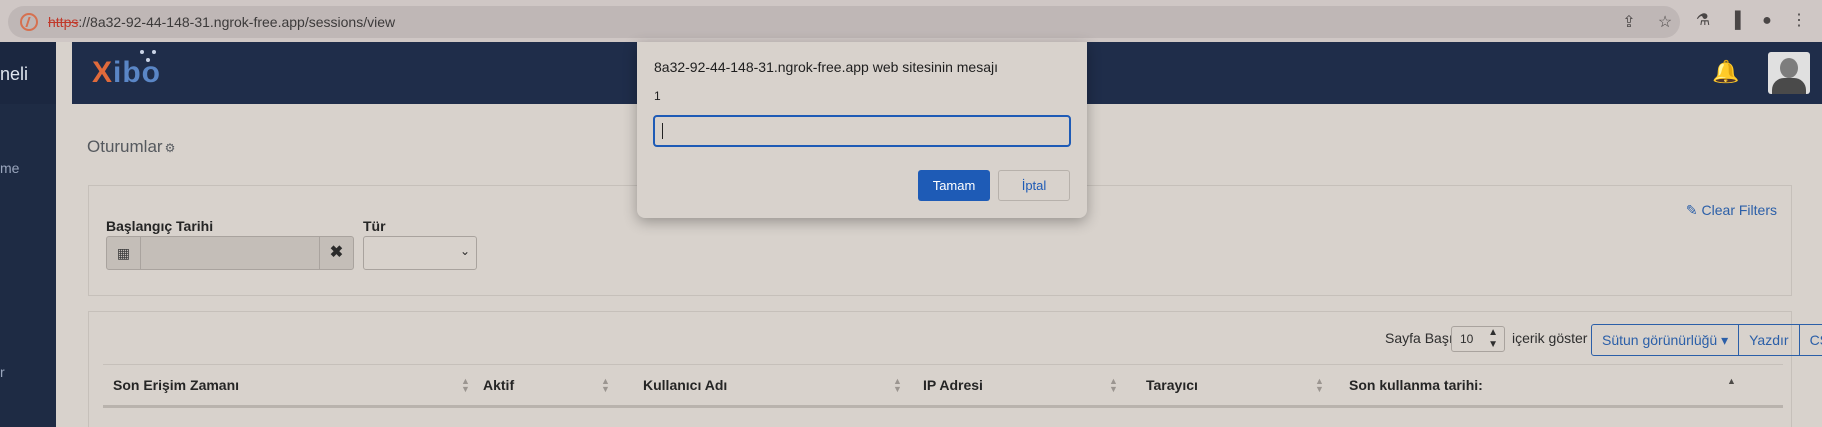 The height and width of the screenshot is (427, 1822). I want to click on sidebar-header: neli, so click(28, 73).